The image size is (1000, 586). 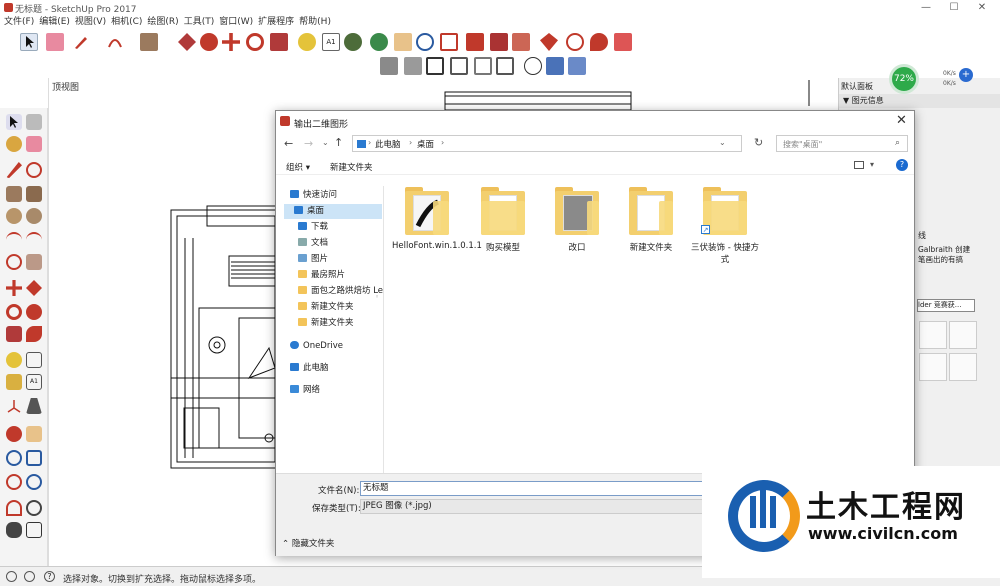 What do you see at coordinates (162, 22) in the screenshot?
I see `menu-draw: 绘图(R)` at bounding box center [162, 22].